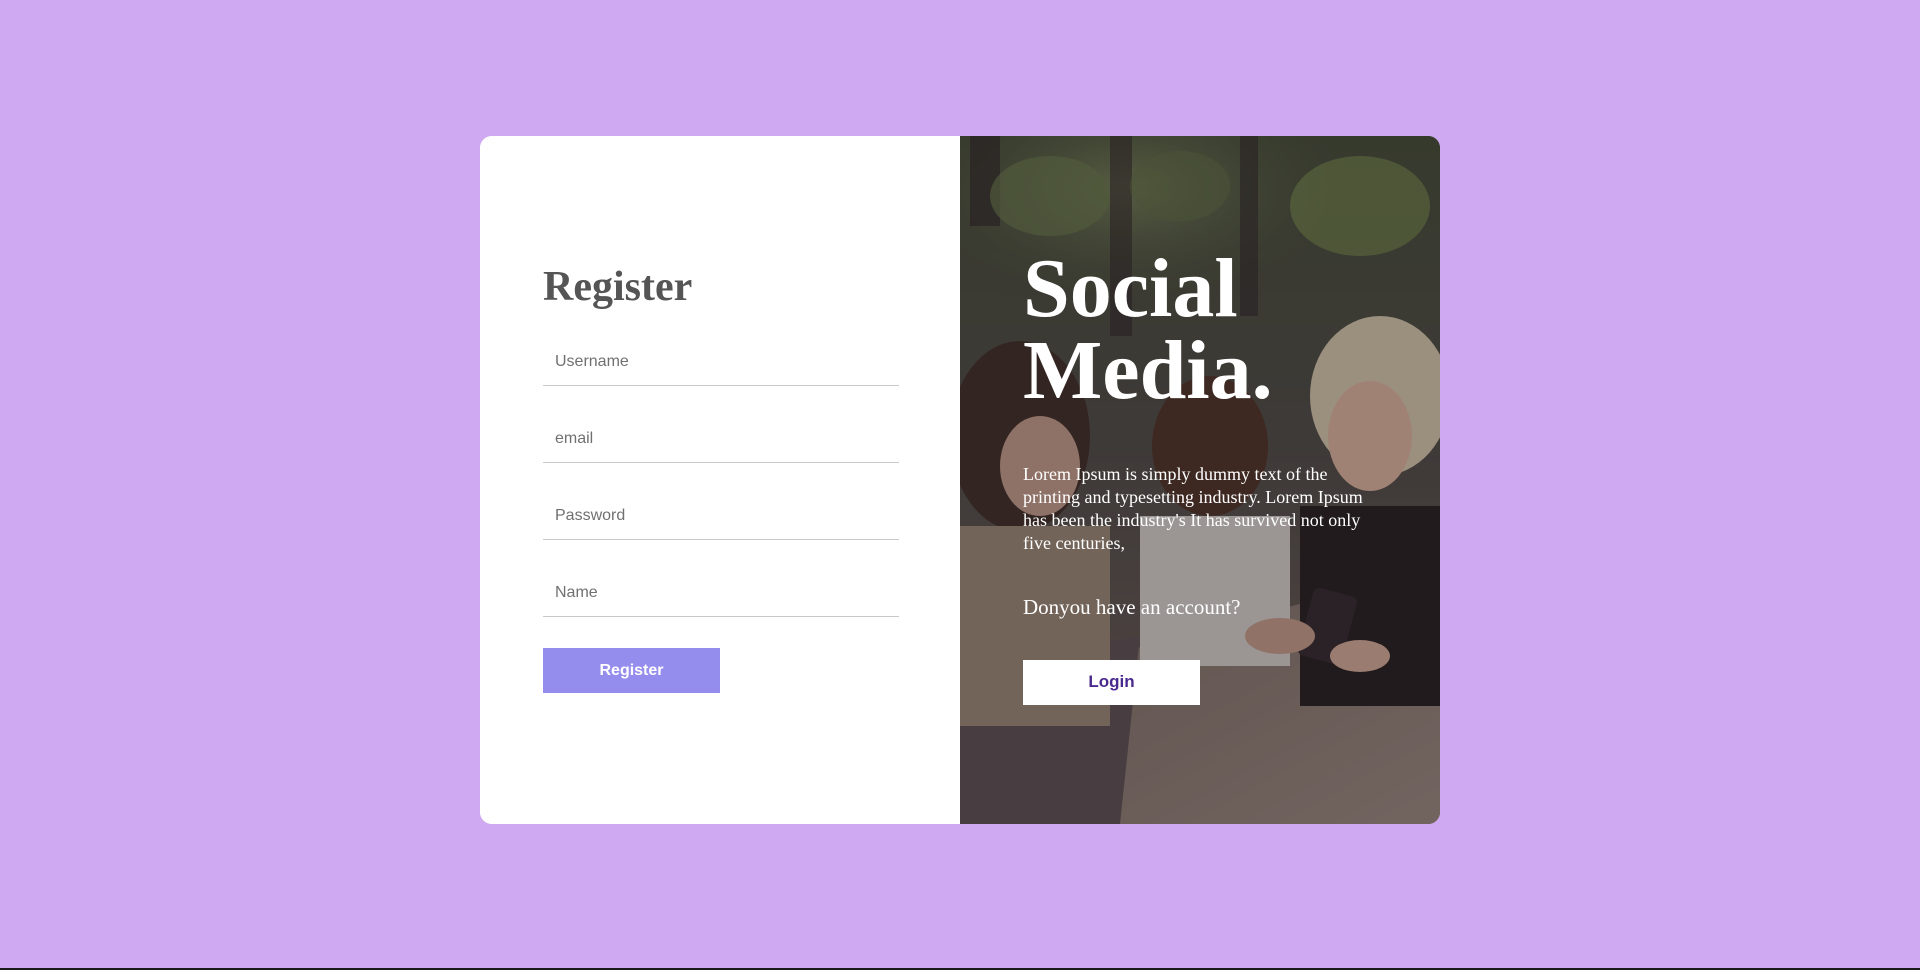  What do you see at coordinates (1130, 288) in the screenshot?
I see `promo-title-line1: Social` at bounding box center [1130, 288].